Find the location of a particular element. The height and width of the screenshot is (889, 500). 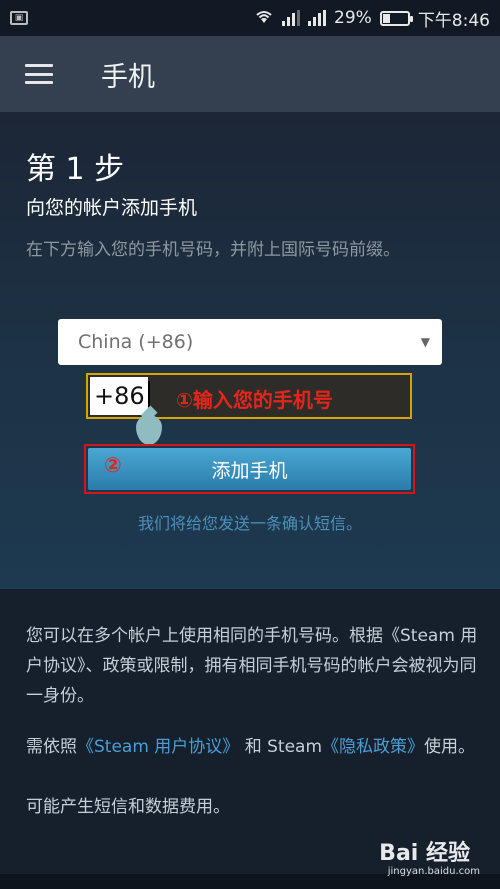

app-bar: 手机 is located at coordinates (250, 74).